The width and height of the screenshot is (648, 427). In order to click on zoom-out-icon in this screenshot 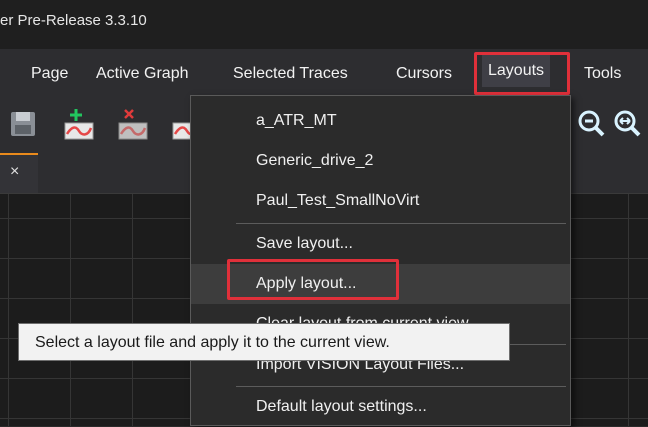, I will do `click(591, 124)`.